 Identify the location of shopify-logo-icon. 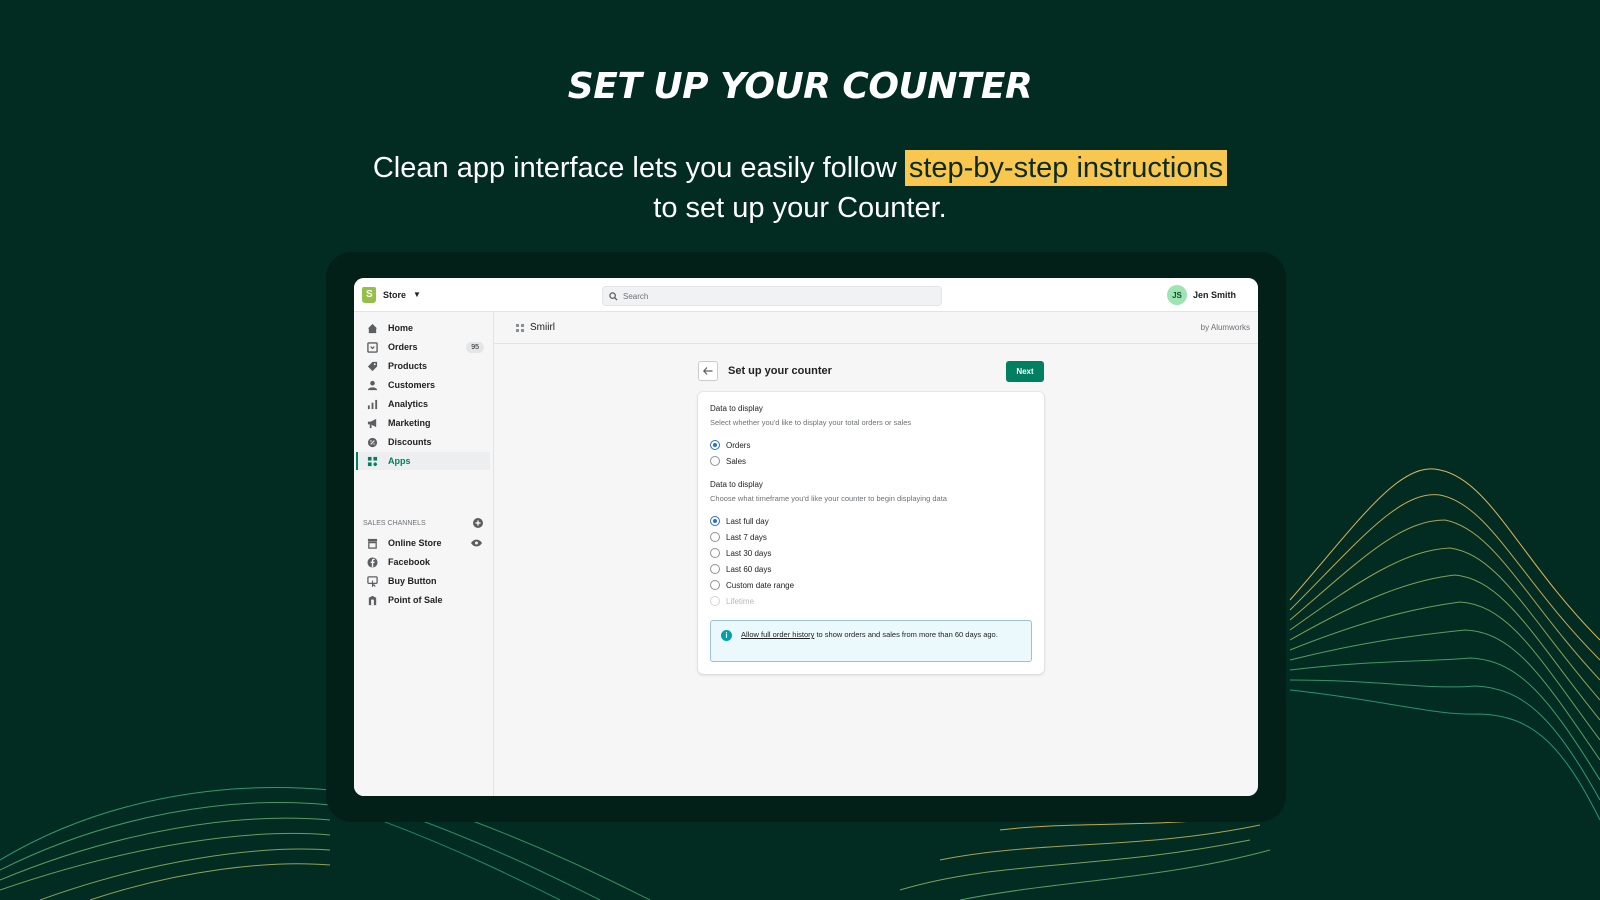
(369, 294).